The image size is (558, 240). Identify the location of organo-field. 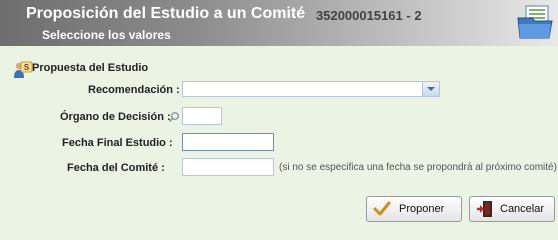
(202, 116).